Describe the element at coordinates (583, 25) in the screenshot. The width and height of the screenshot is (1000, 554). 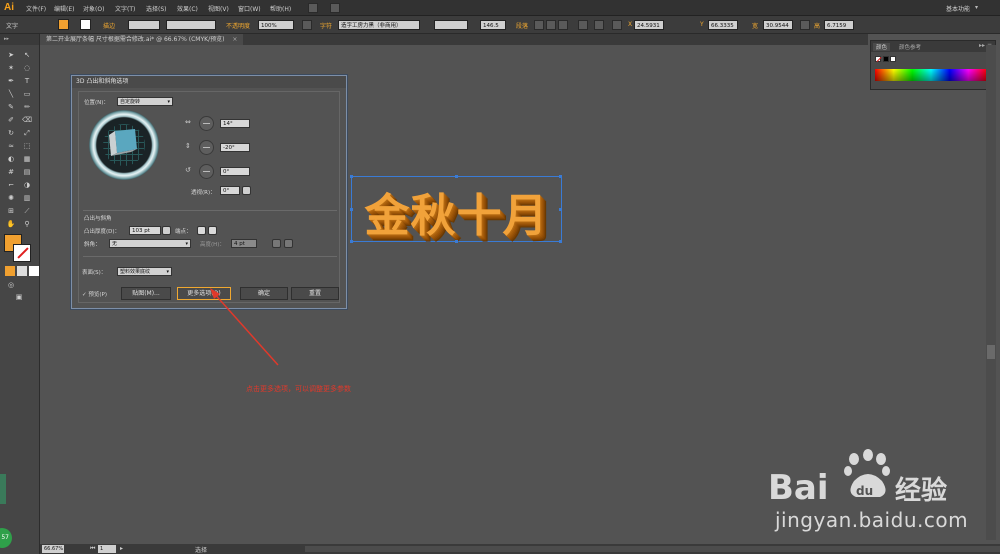
I see `transform-icon` at that location.